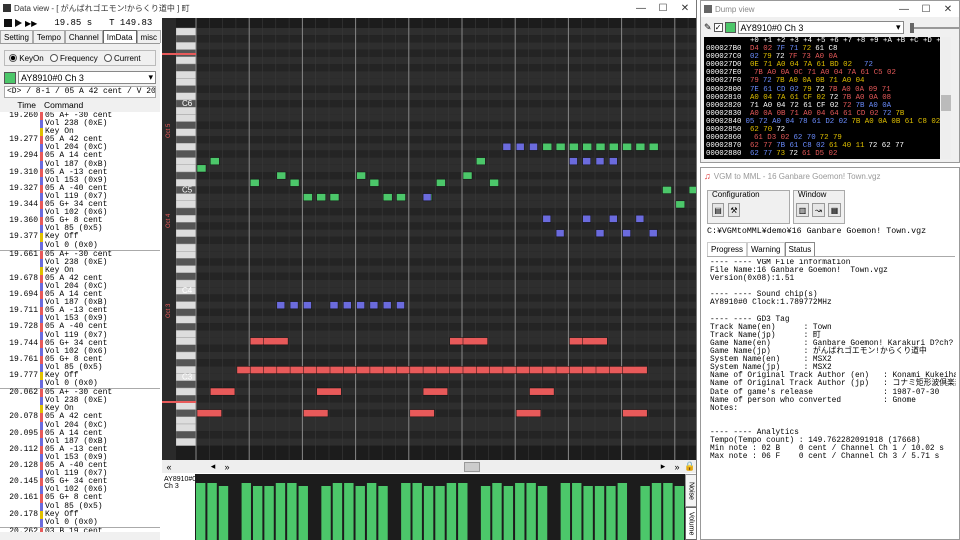  What do you see at coordinates (766, 249) in the screenshot?
I see `tab-warning: Warning` at bounding box center [766, 249].